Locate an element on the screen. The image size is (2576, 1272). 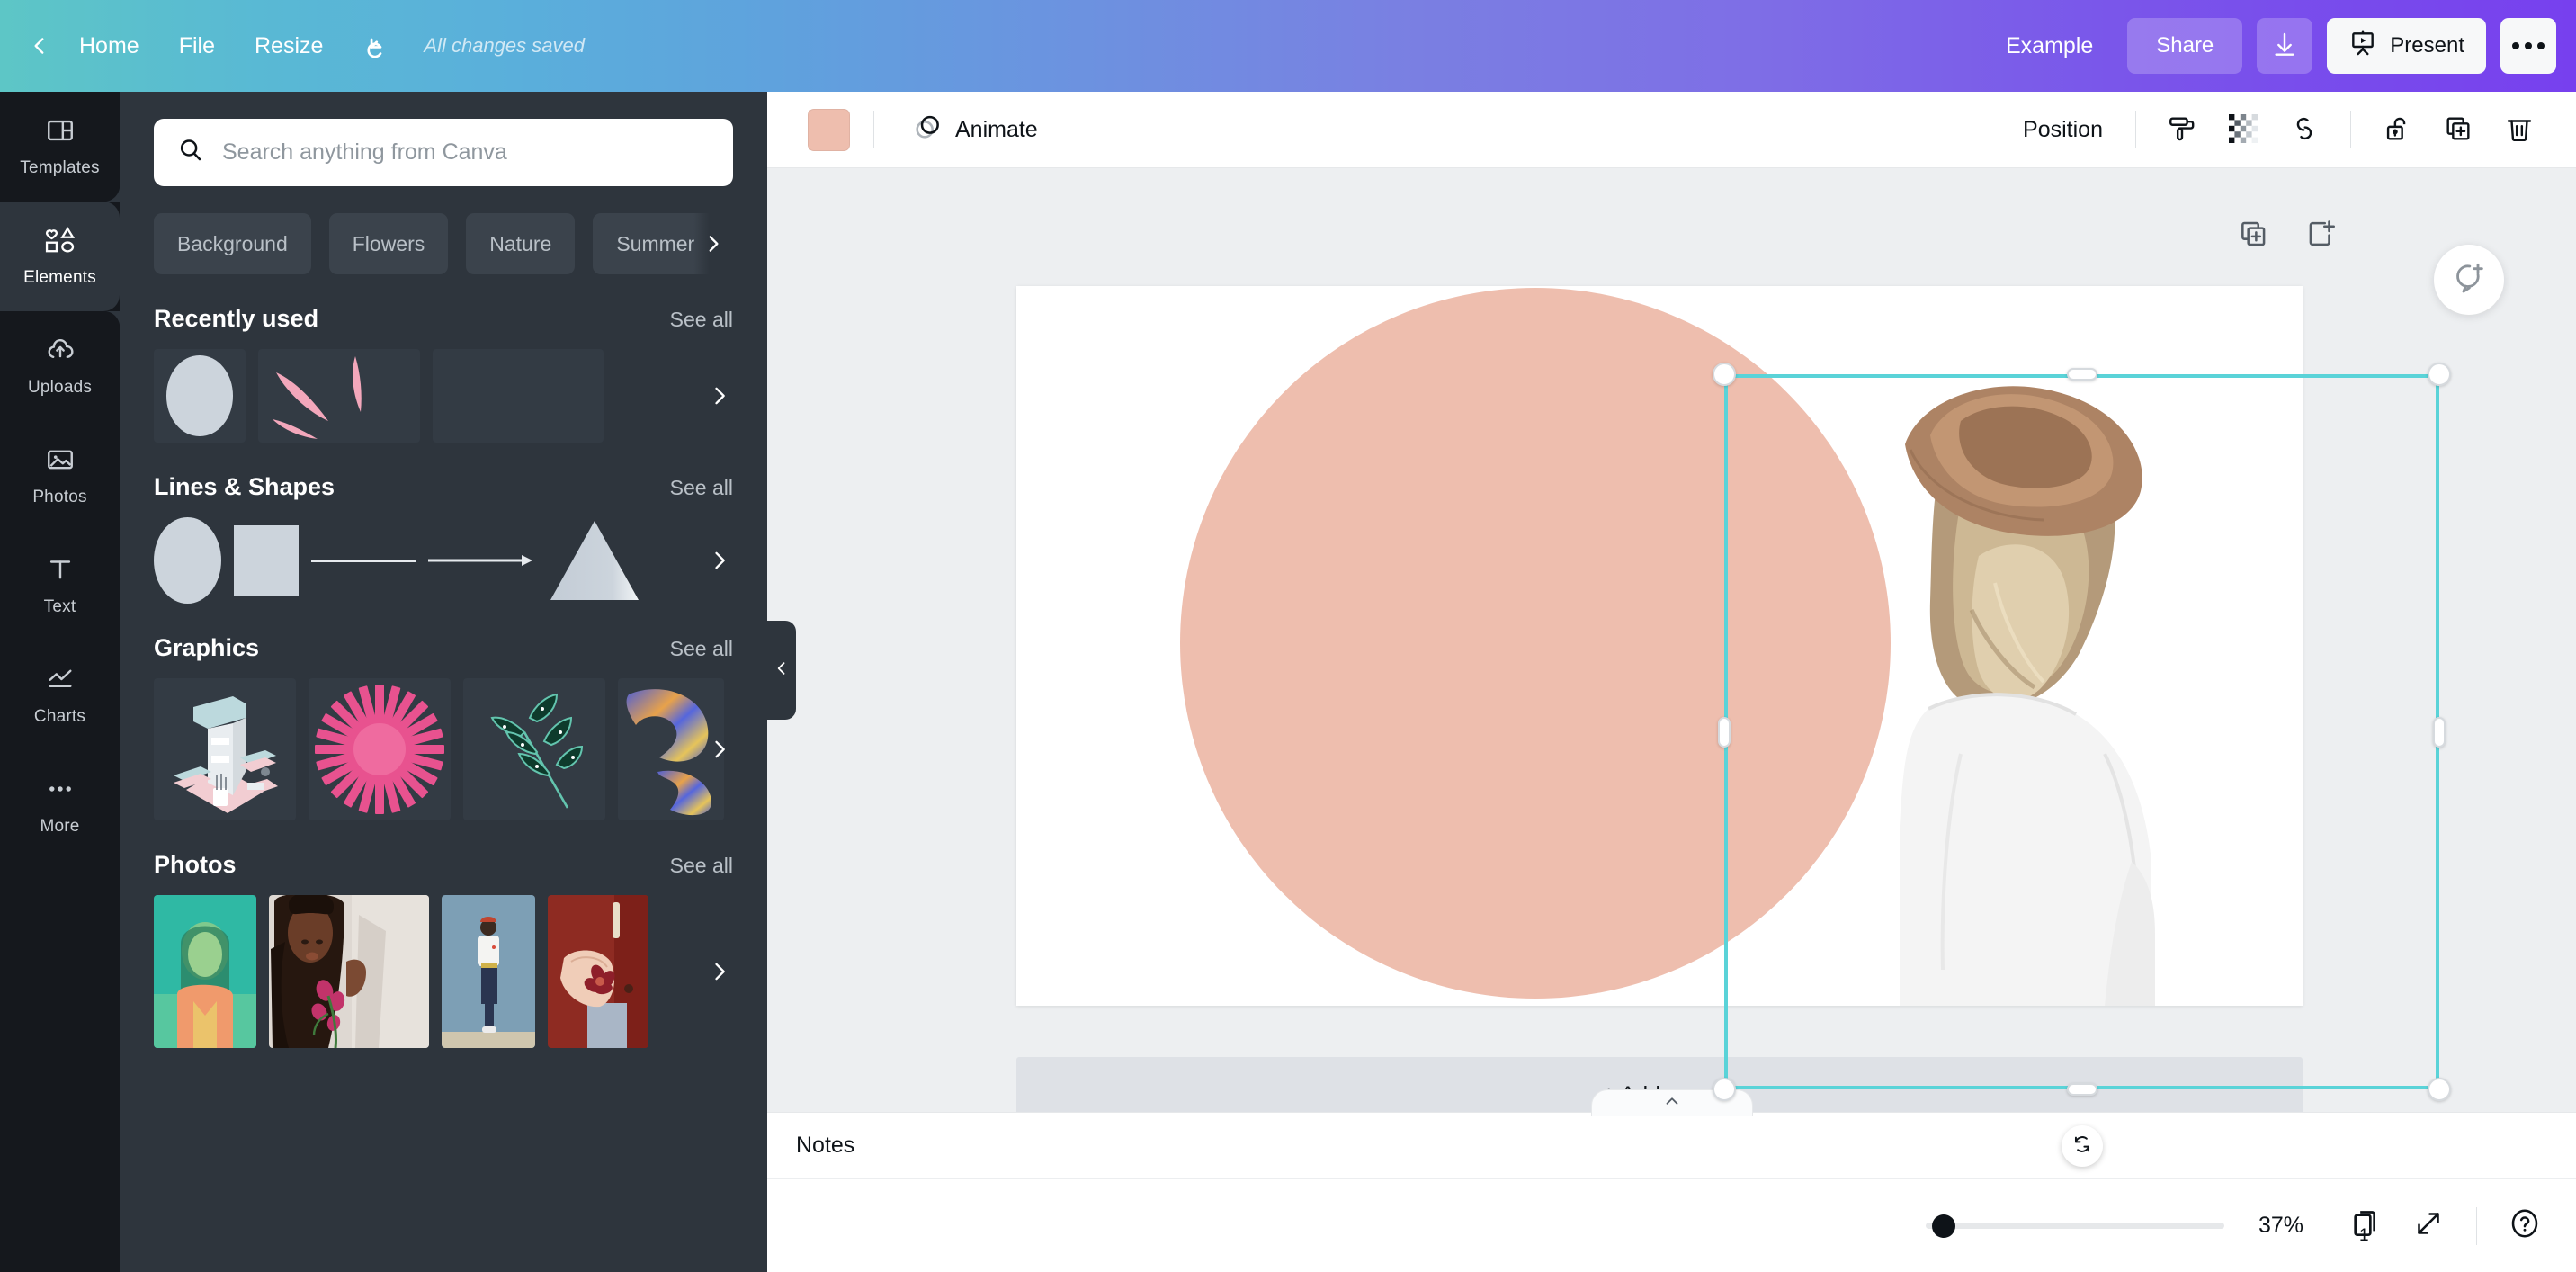
graphics-next-chevron-right-icon is located at coordinates (719, 749).